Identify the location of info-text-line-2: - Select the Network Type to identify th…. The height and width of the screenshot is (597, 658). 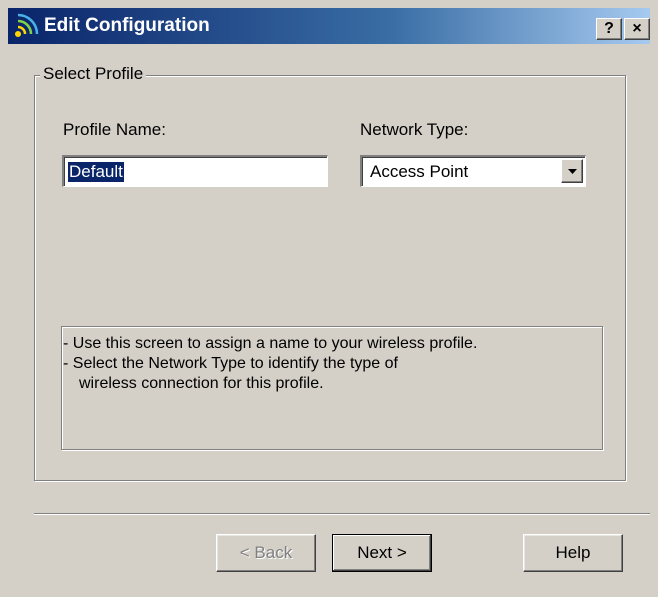
(230, 363).